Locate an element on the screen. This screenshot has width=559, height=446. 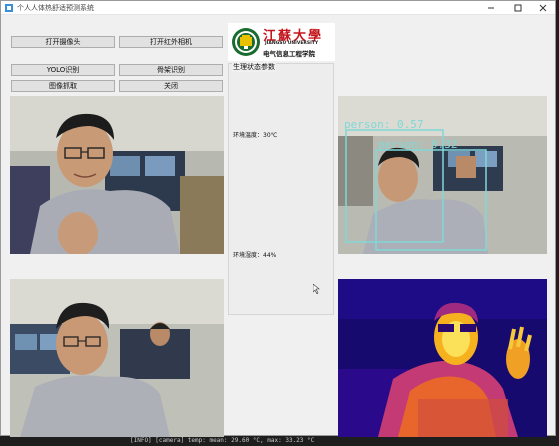
school-name: 电气信息工程学院 is located at coordinates (289, 54).